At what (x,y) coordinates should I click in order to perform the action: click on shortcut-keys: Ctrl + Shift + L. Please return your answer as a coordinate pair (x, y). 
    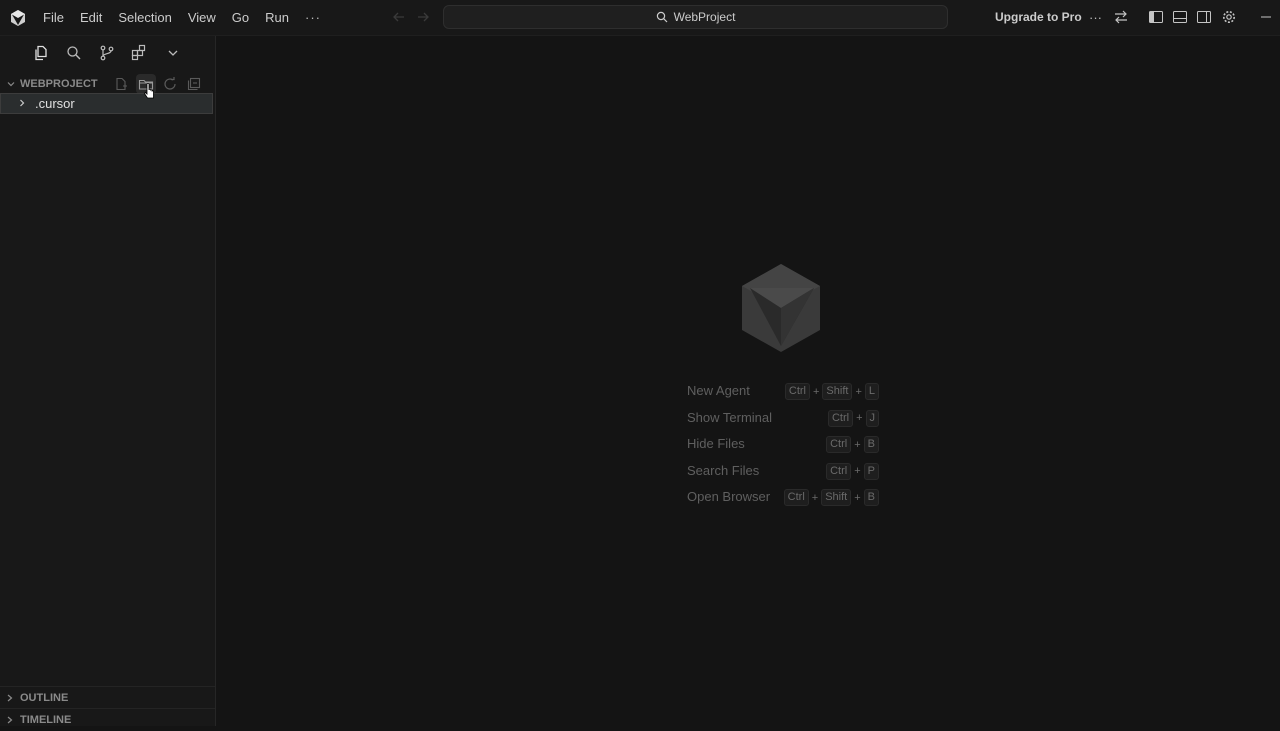
    Looking at the image, I should click on (831, 391).